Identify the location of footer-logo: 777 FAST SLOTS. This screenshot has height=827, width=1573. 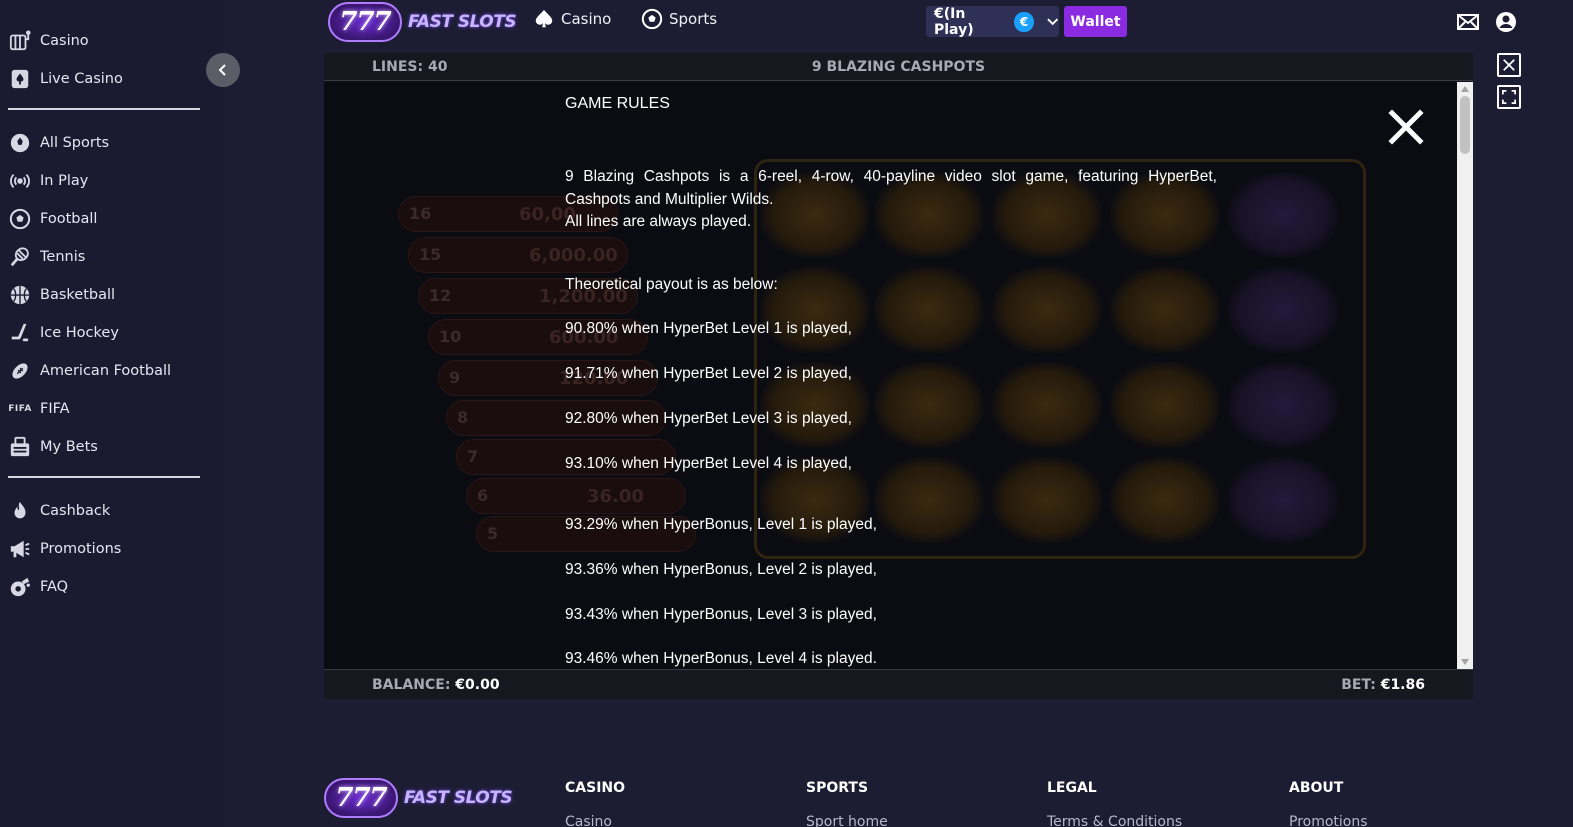
(418, 798).